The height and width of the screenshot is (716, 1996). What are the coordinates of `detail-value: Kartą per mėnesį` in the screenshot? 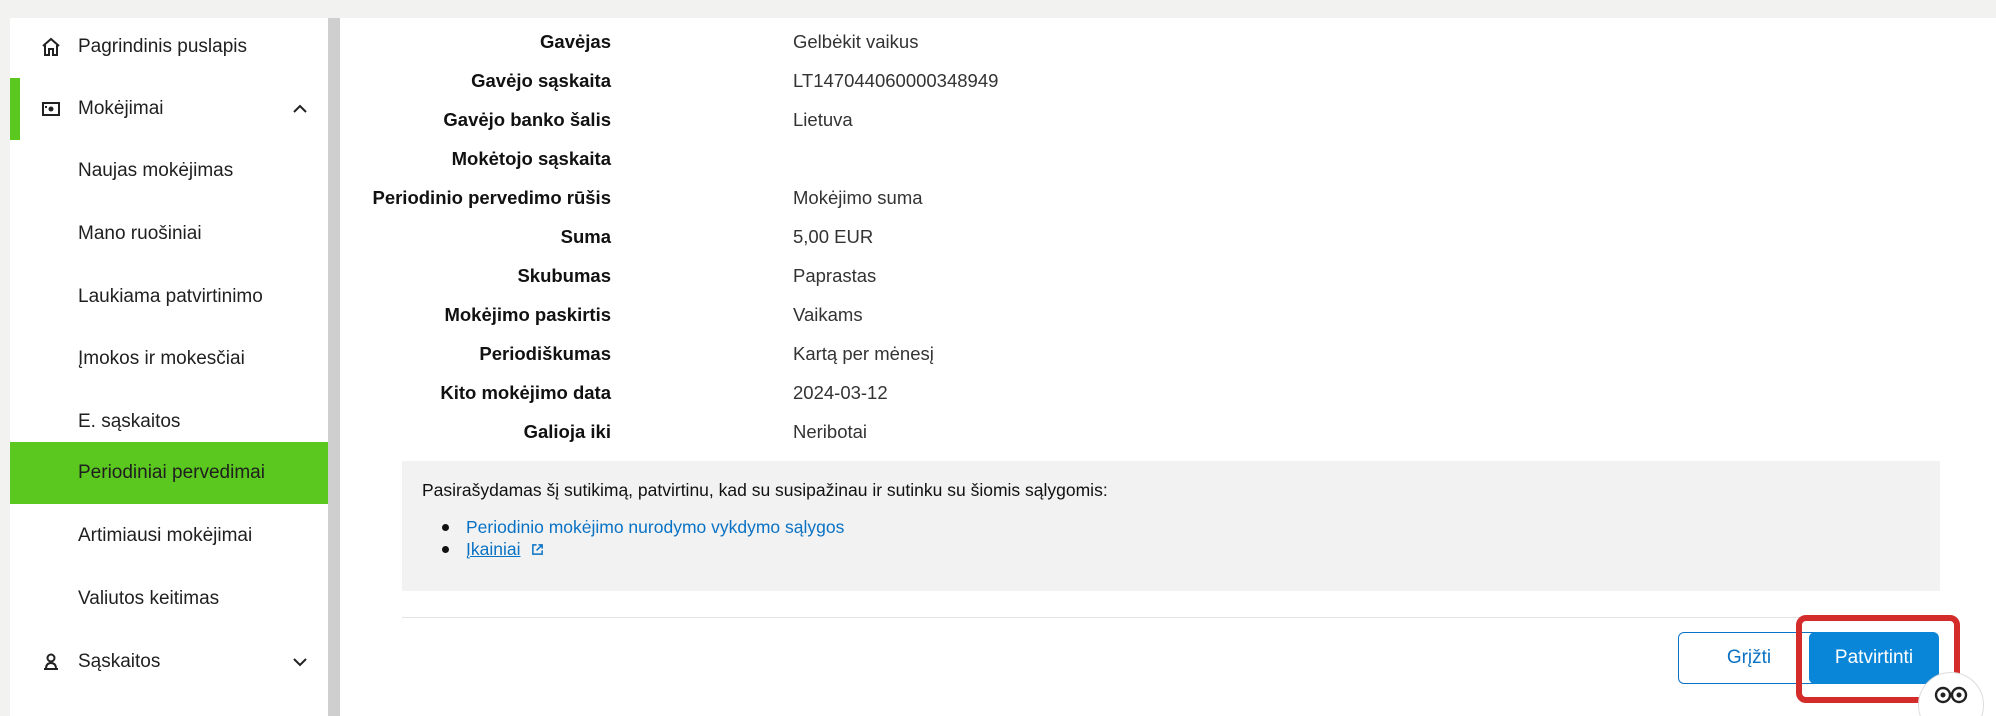 It's located at (863, 353).